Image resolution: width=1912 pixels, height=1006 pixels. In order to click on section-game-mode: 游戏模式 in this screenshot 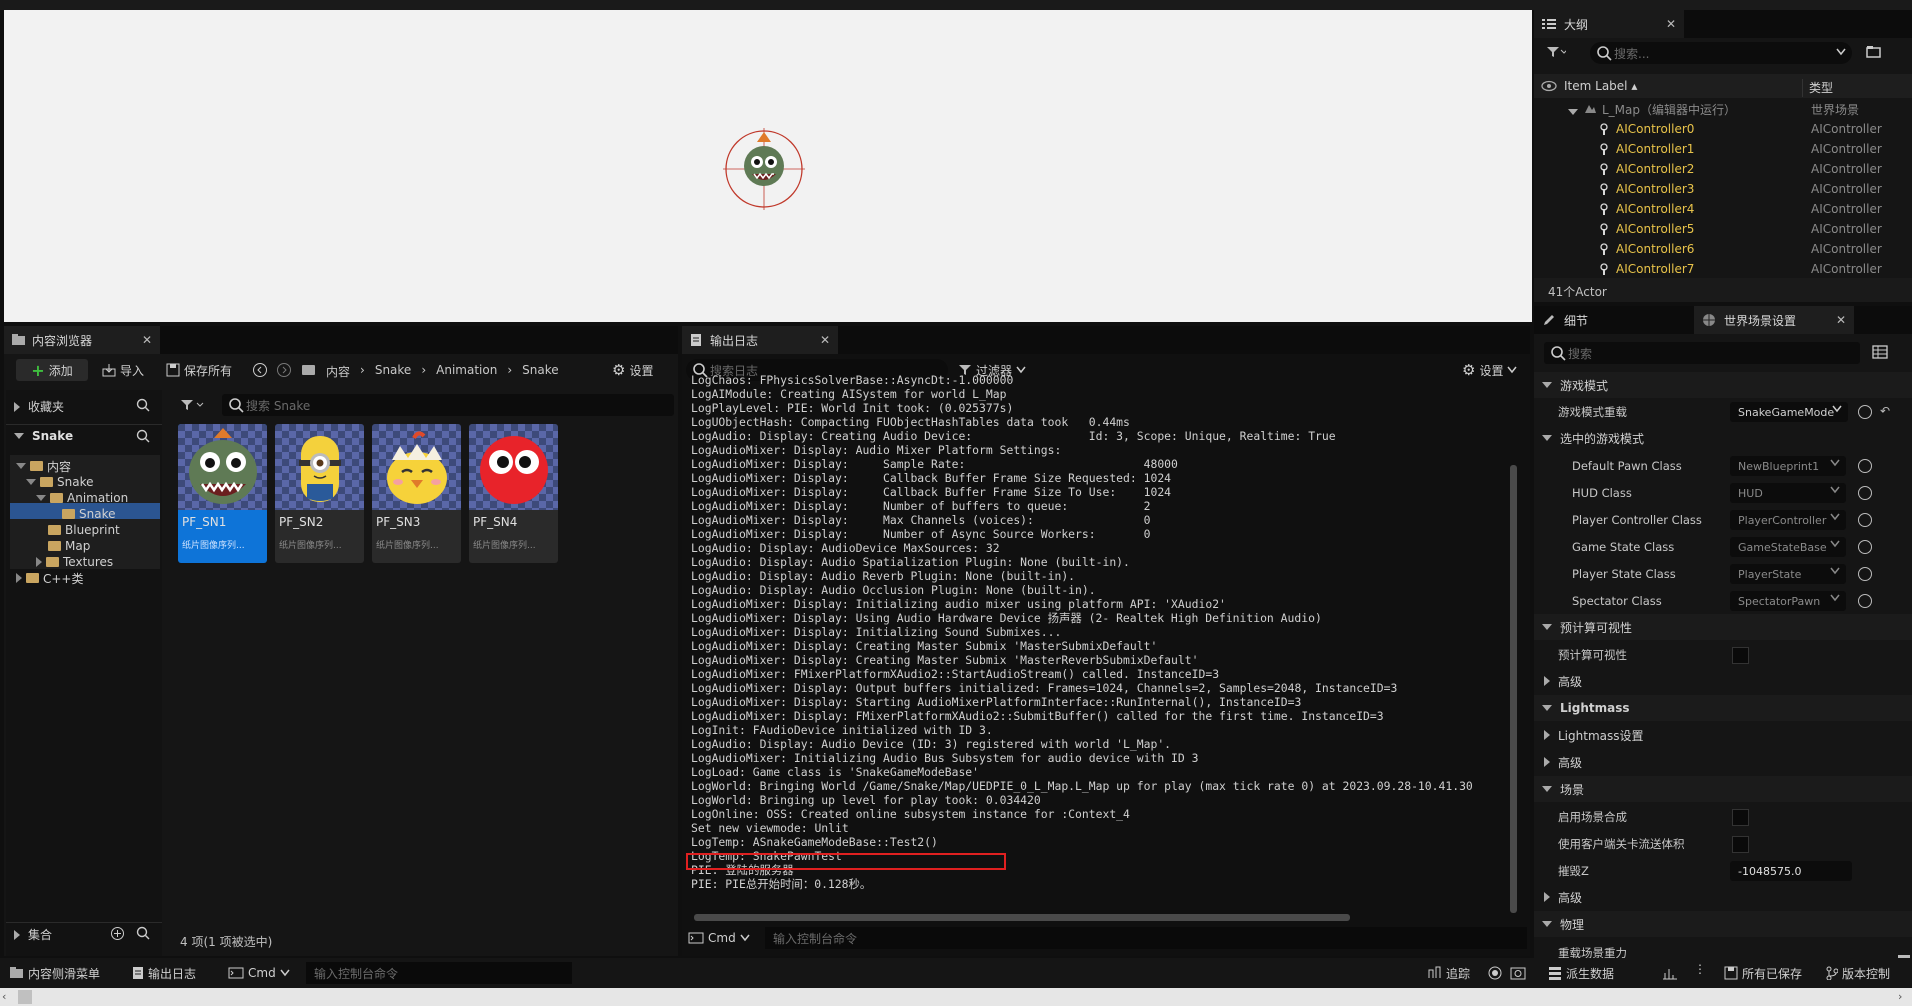, I will do `click(1723, 385)`.